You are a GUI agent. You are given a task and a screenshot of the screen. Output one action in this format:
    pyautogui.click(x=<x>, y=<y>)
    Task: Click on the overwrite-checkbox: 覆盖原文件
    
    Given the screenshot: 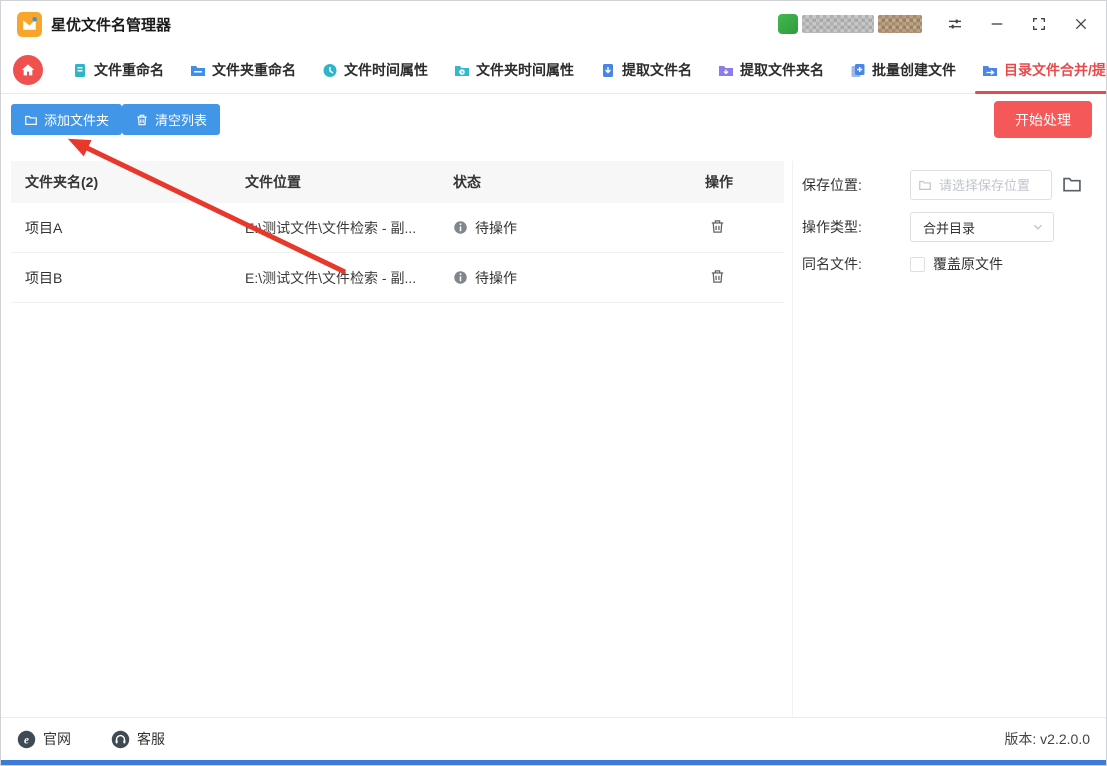 What is the action you would take?
    pyautogui.click(x=956, y=264)
    